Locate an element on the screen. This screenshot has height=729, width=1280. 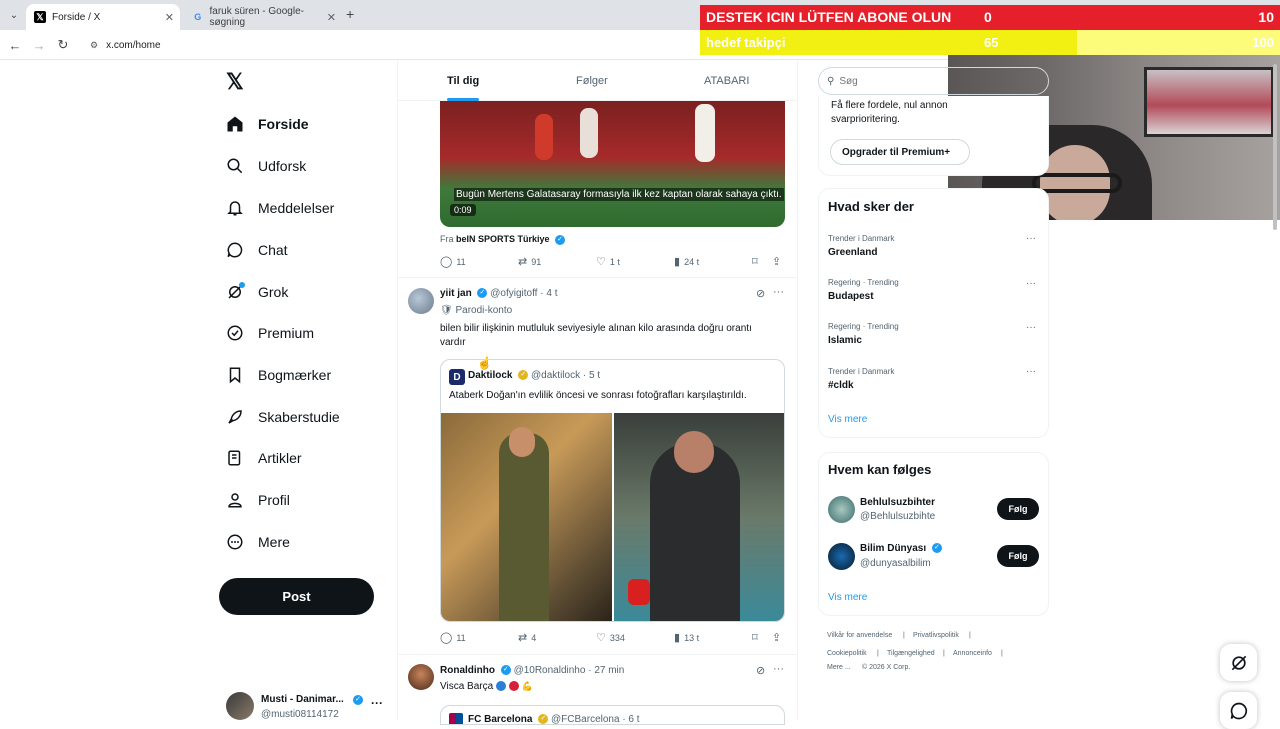
reload-button: ↻ is located at coordinates (63, 45).